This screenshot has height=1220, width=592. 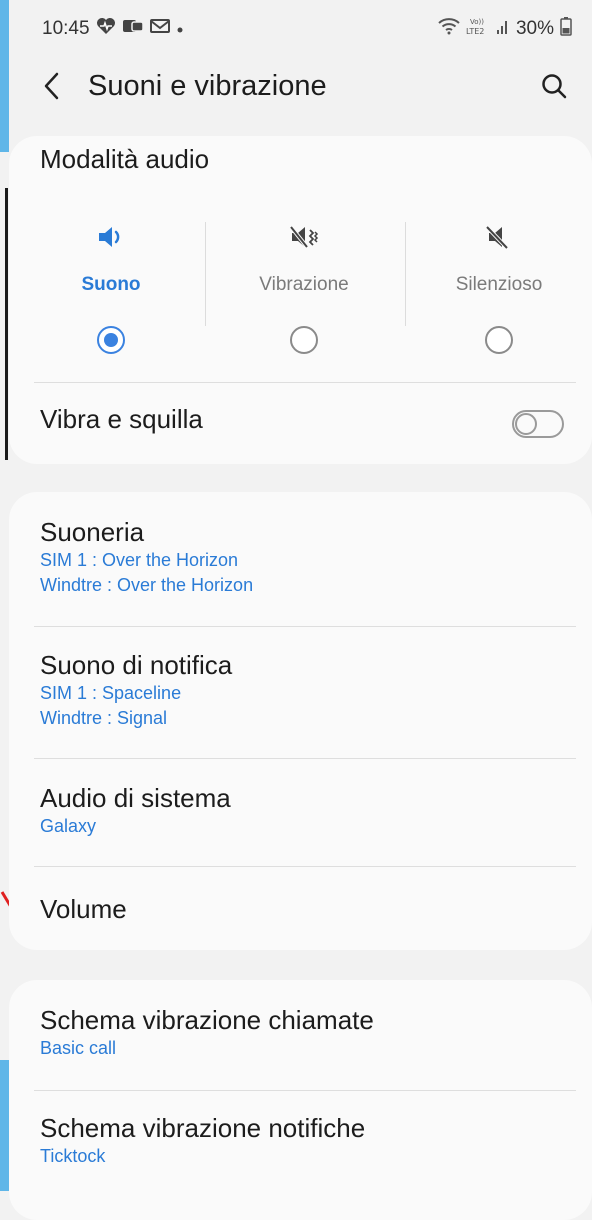 I want to click on mute-icon, so click(x=497, y=237).